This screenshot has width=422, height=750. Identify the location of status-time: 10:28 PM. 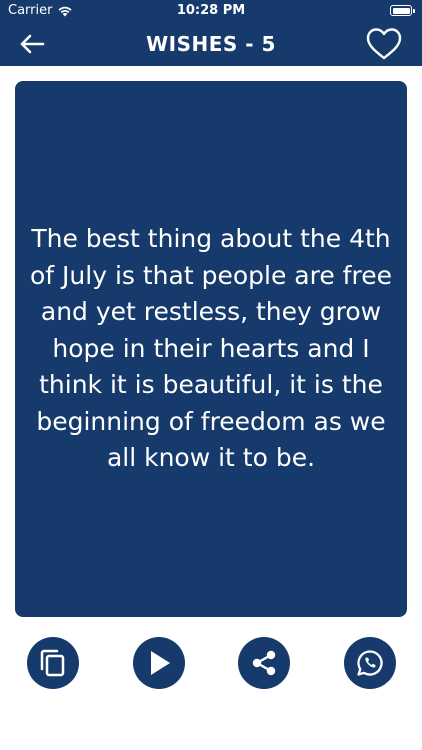
(211, 10).